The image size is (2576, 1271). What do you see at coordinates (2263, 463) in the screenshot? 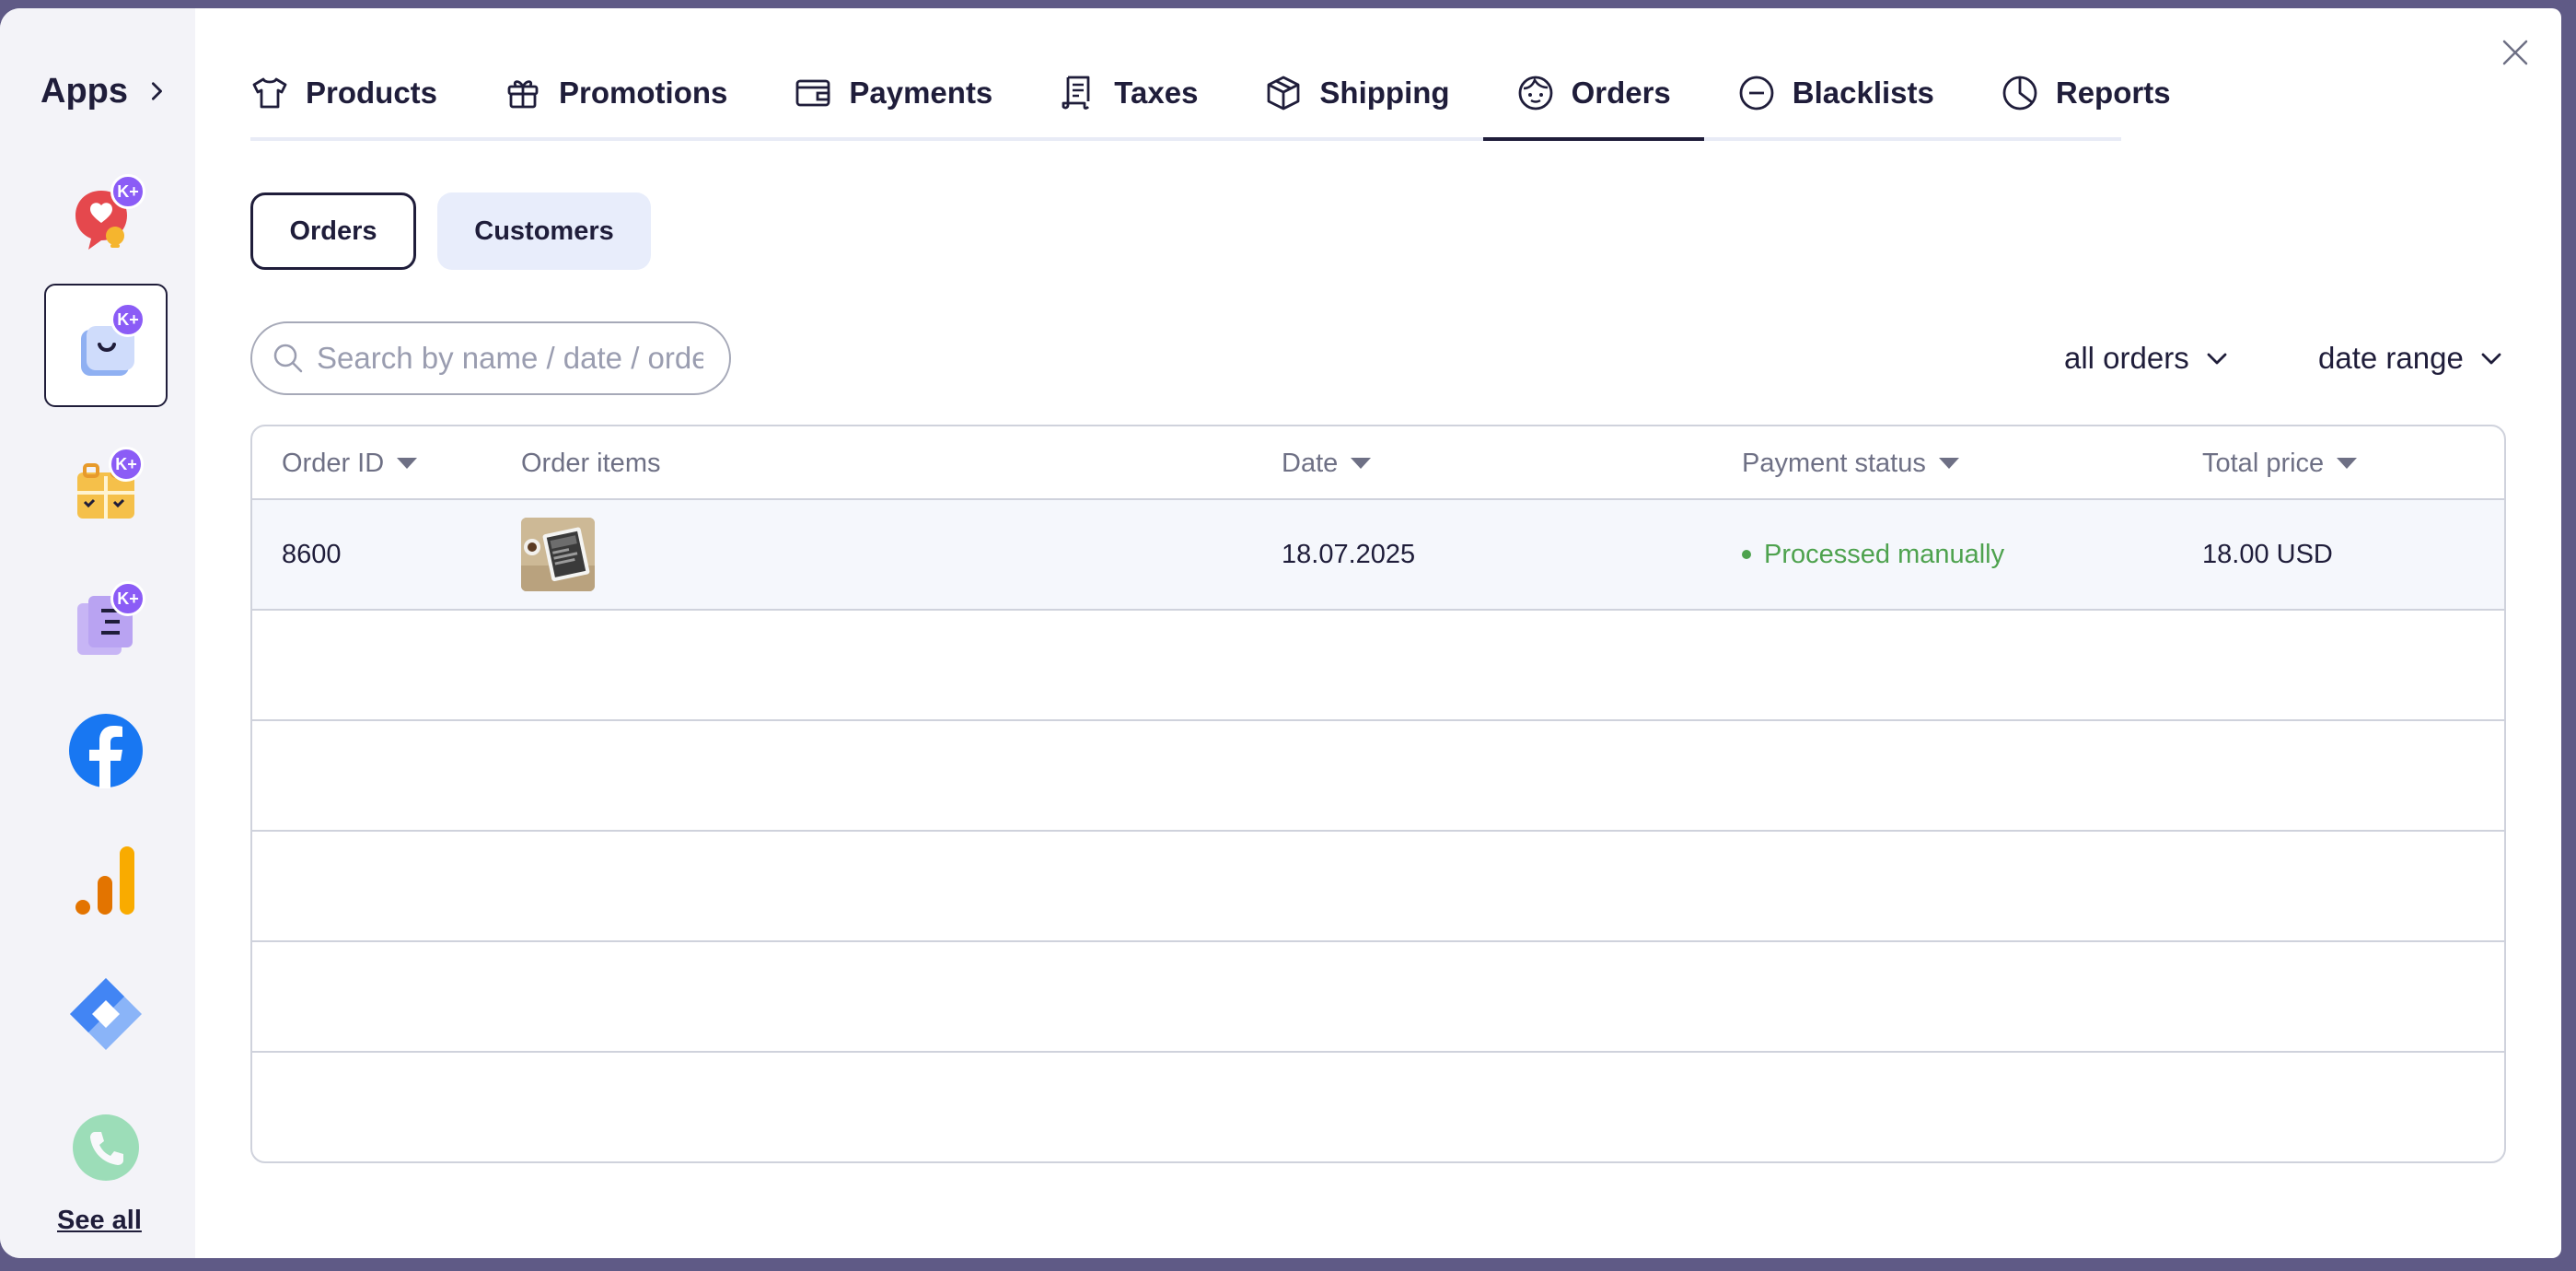
I see `header-label: Total price` at bounding box center [2263, 463].